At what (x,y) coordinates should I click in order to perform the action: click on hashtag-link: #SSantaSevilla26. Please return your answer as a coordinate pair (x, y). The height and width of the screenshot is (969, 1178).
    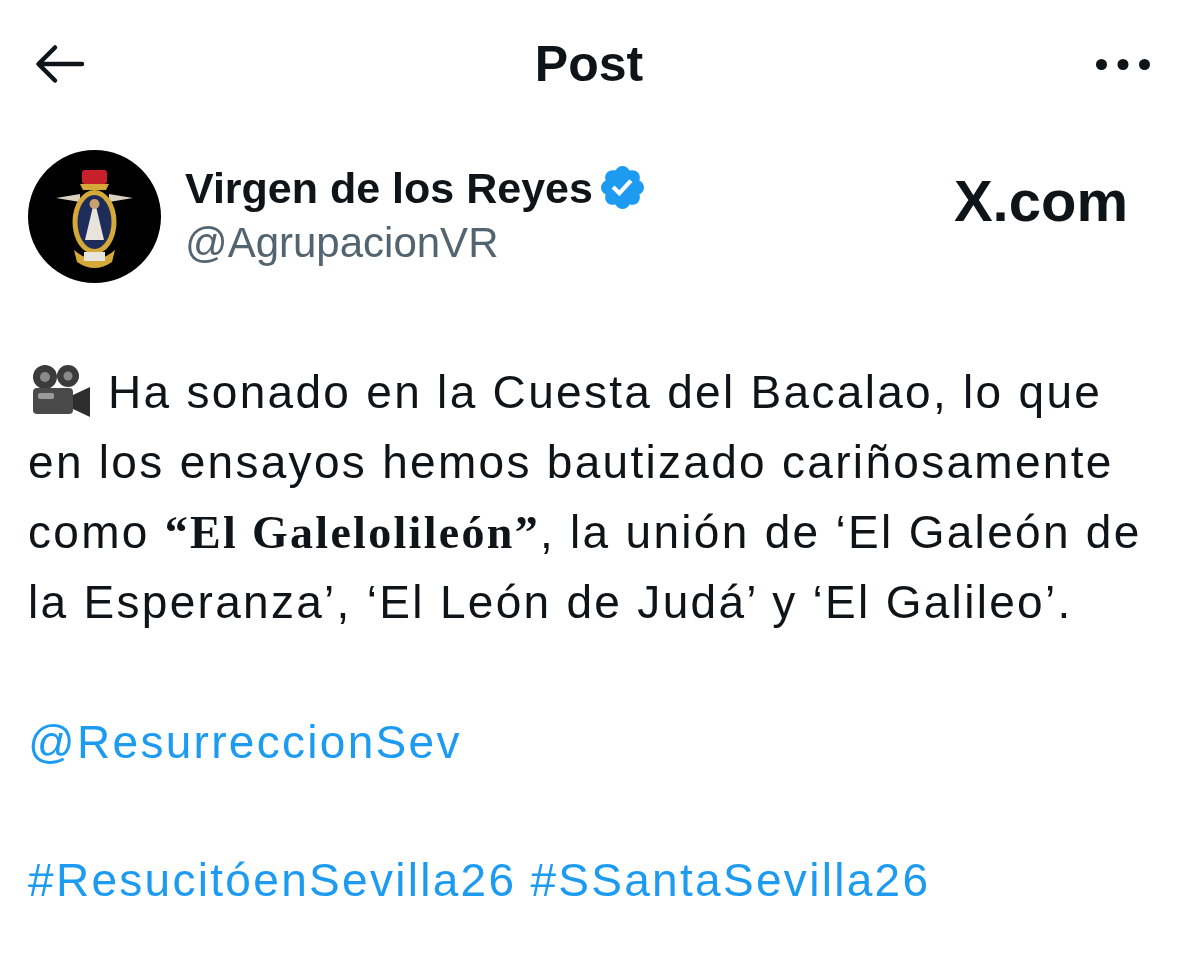
    Looking at the image, I should click on (730, 880).